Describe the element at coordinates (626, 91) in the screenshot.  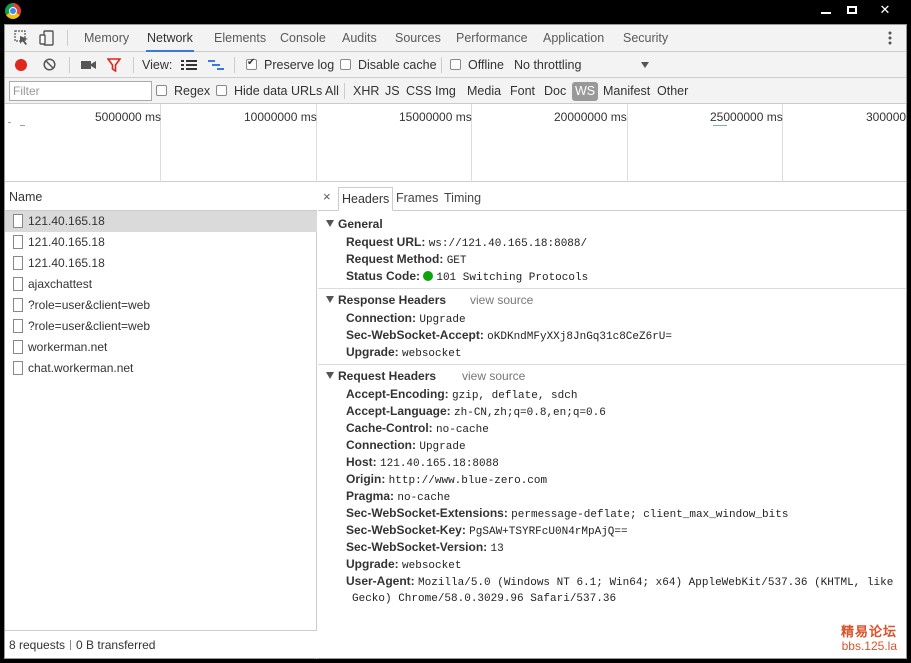
I see `filter-type-manifest: Manifest` at that location.